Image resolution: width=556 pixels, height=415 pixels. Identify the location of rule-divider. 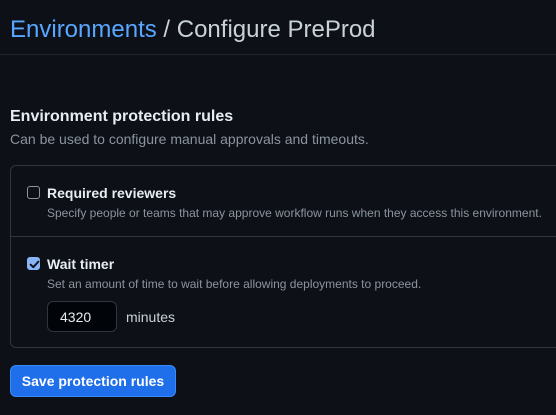
(283, 236).